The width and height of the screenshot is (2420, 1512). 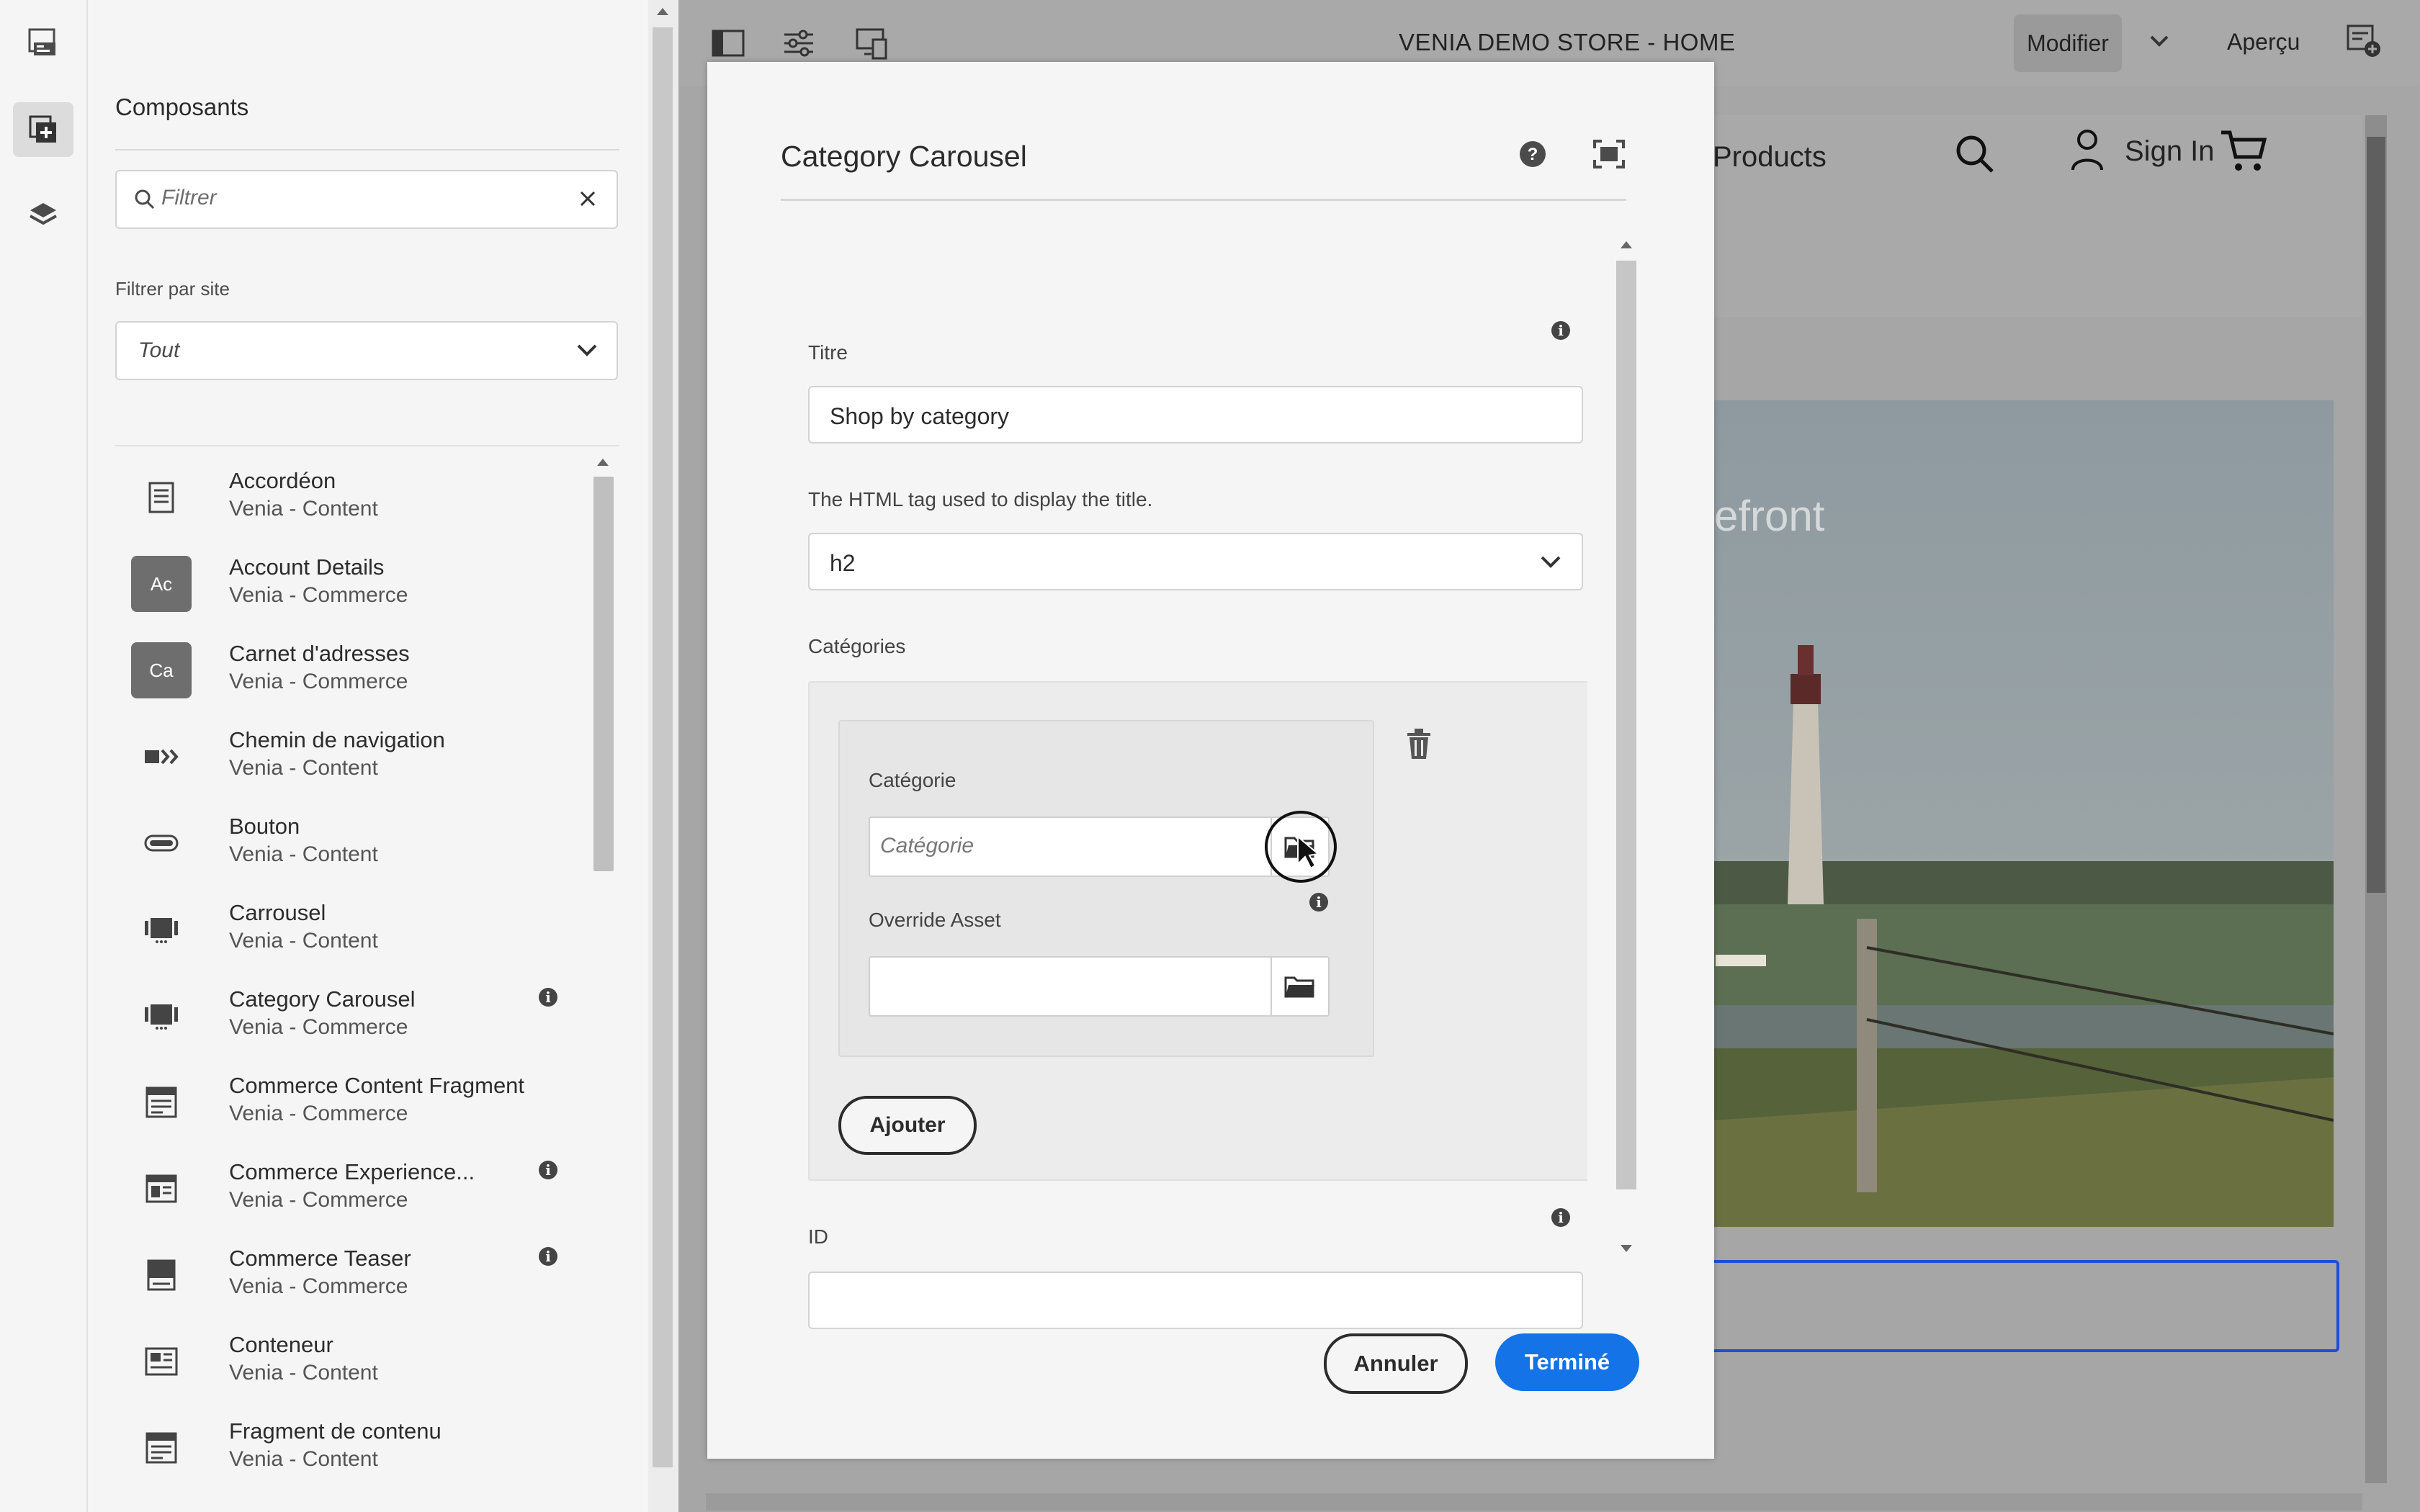 What do you see at coordinates (2021, 1306) in the screenshot?
I see `selected-component-outline` at bounding box center [2021, 1306].